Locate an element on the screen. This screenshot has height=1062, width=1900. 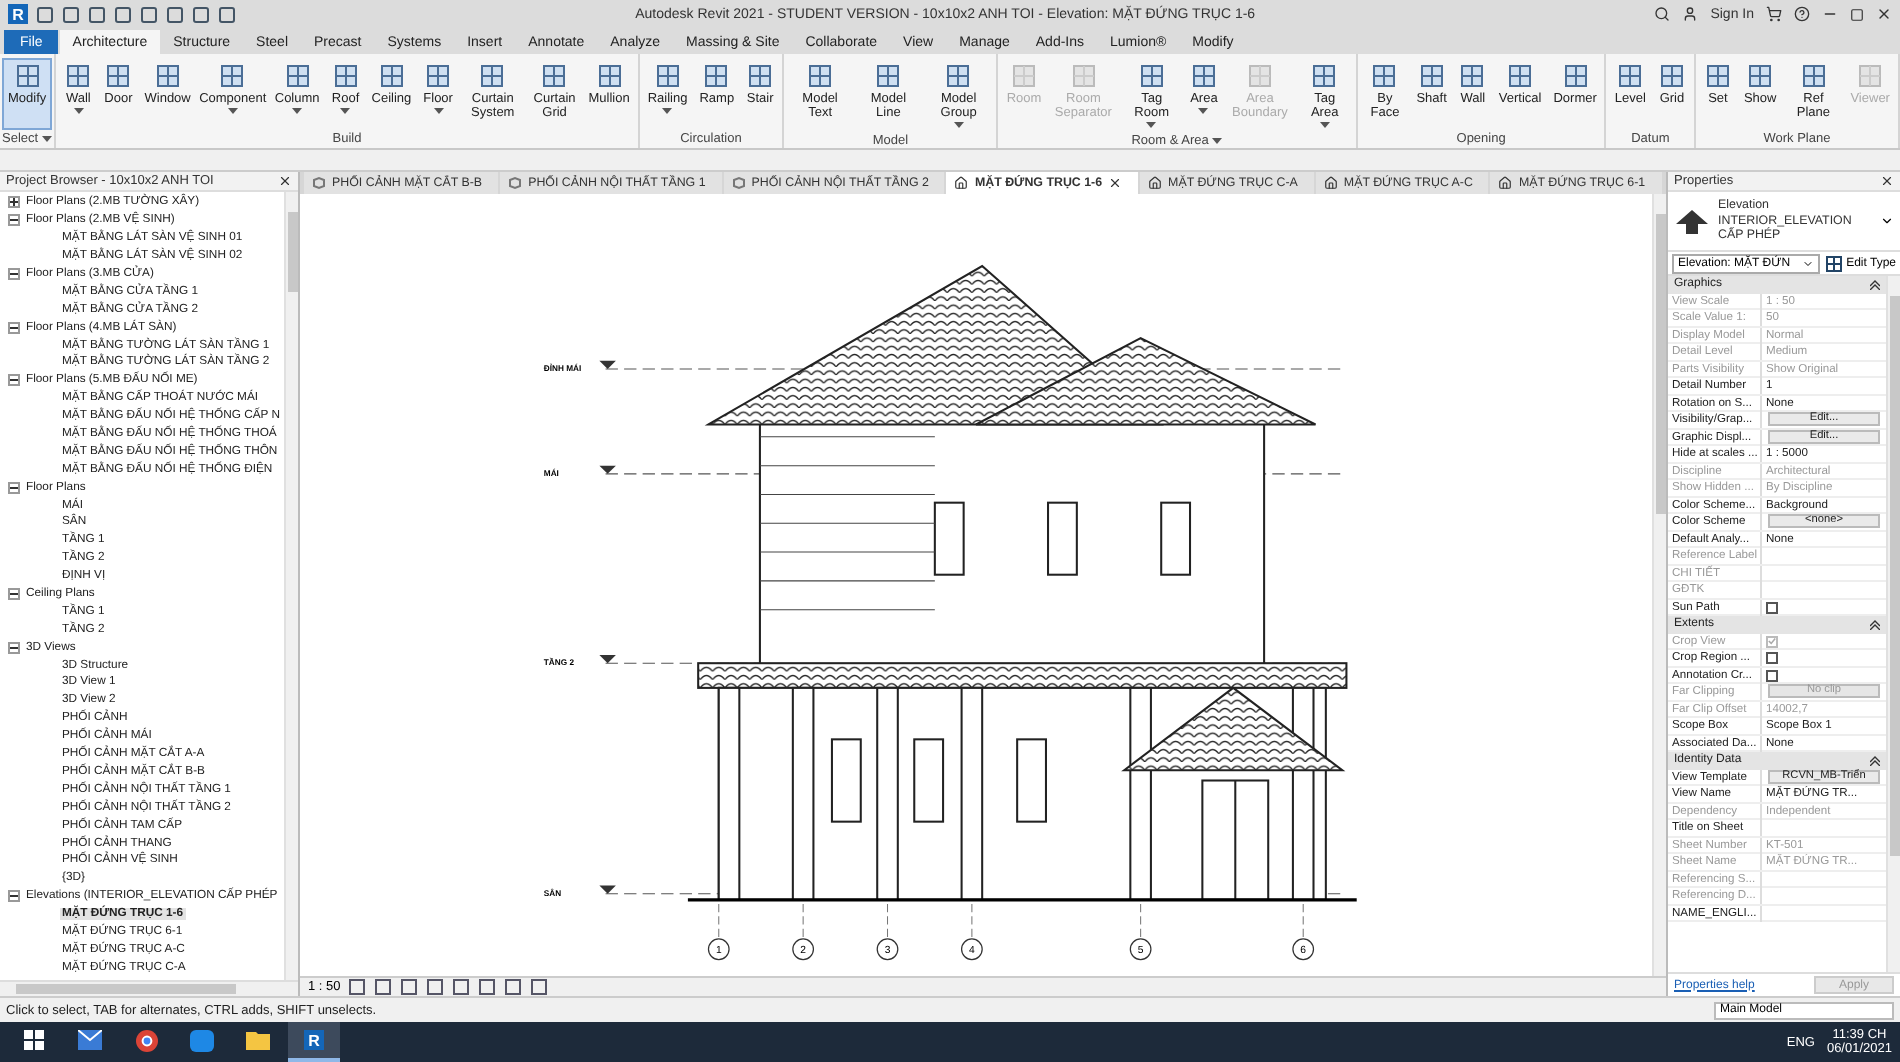
cart-icon is located at coordinates (1774, 14).